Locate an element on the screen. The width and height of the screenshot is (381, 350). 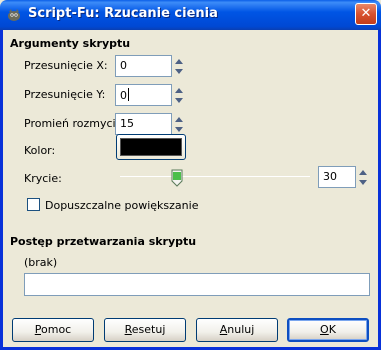
opacity-spinner is located at coordinates (363, 178).